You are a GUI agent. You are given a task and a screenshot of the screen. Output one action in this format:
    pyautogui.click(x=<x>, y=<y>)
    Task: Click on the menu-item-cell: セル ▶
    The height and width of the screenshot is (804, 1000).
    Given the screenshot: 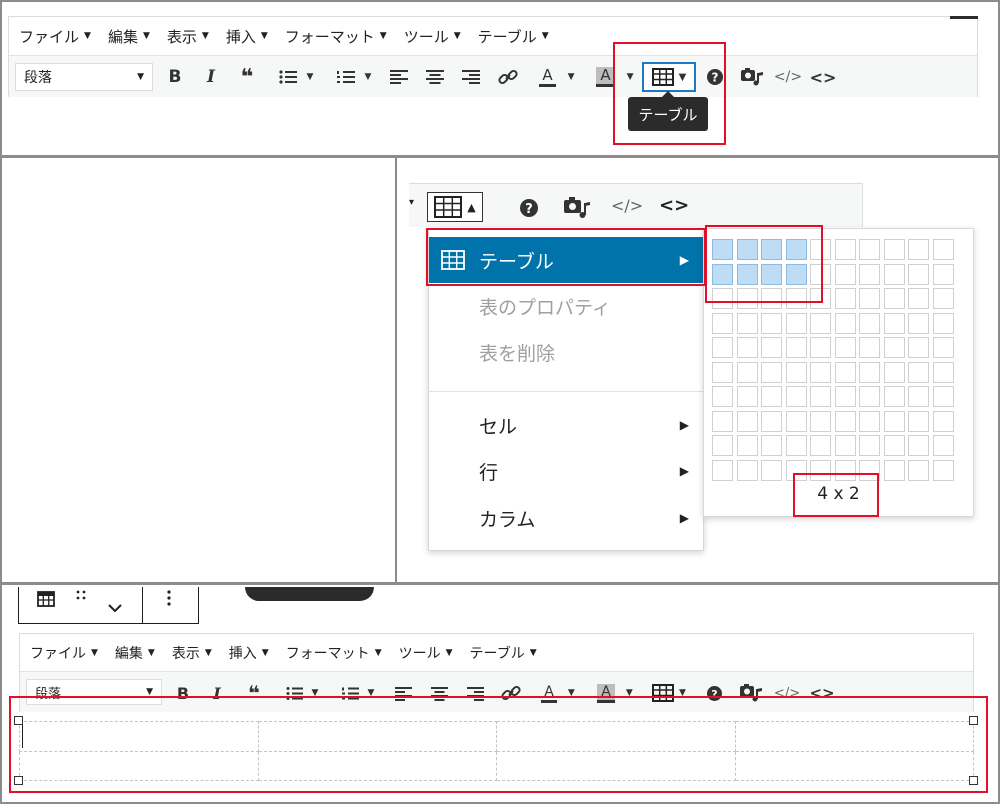 What is the action you would take?
    pyautogui.click(x=566, y=425)
    